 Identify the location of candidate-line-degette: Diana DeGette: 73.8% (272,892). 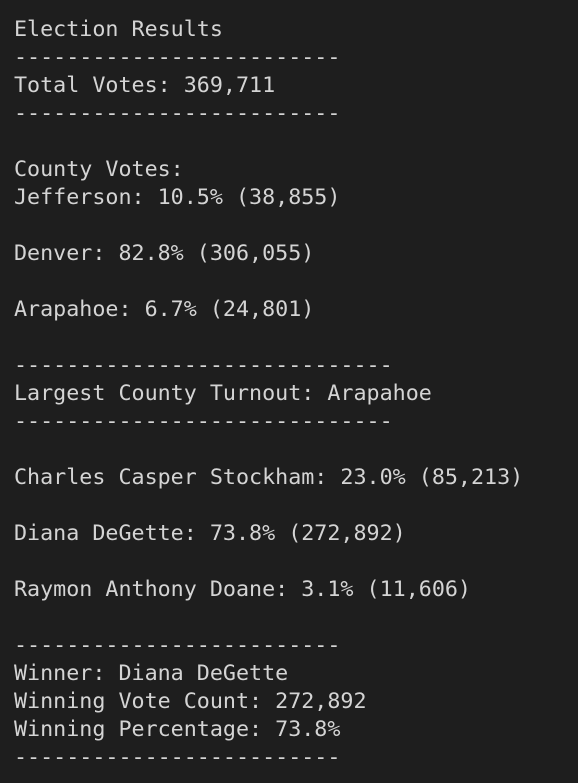
(210, 533).